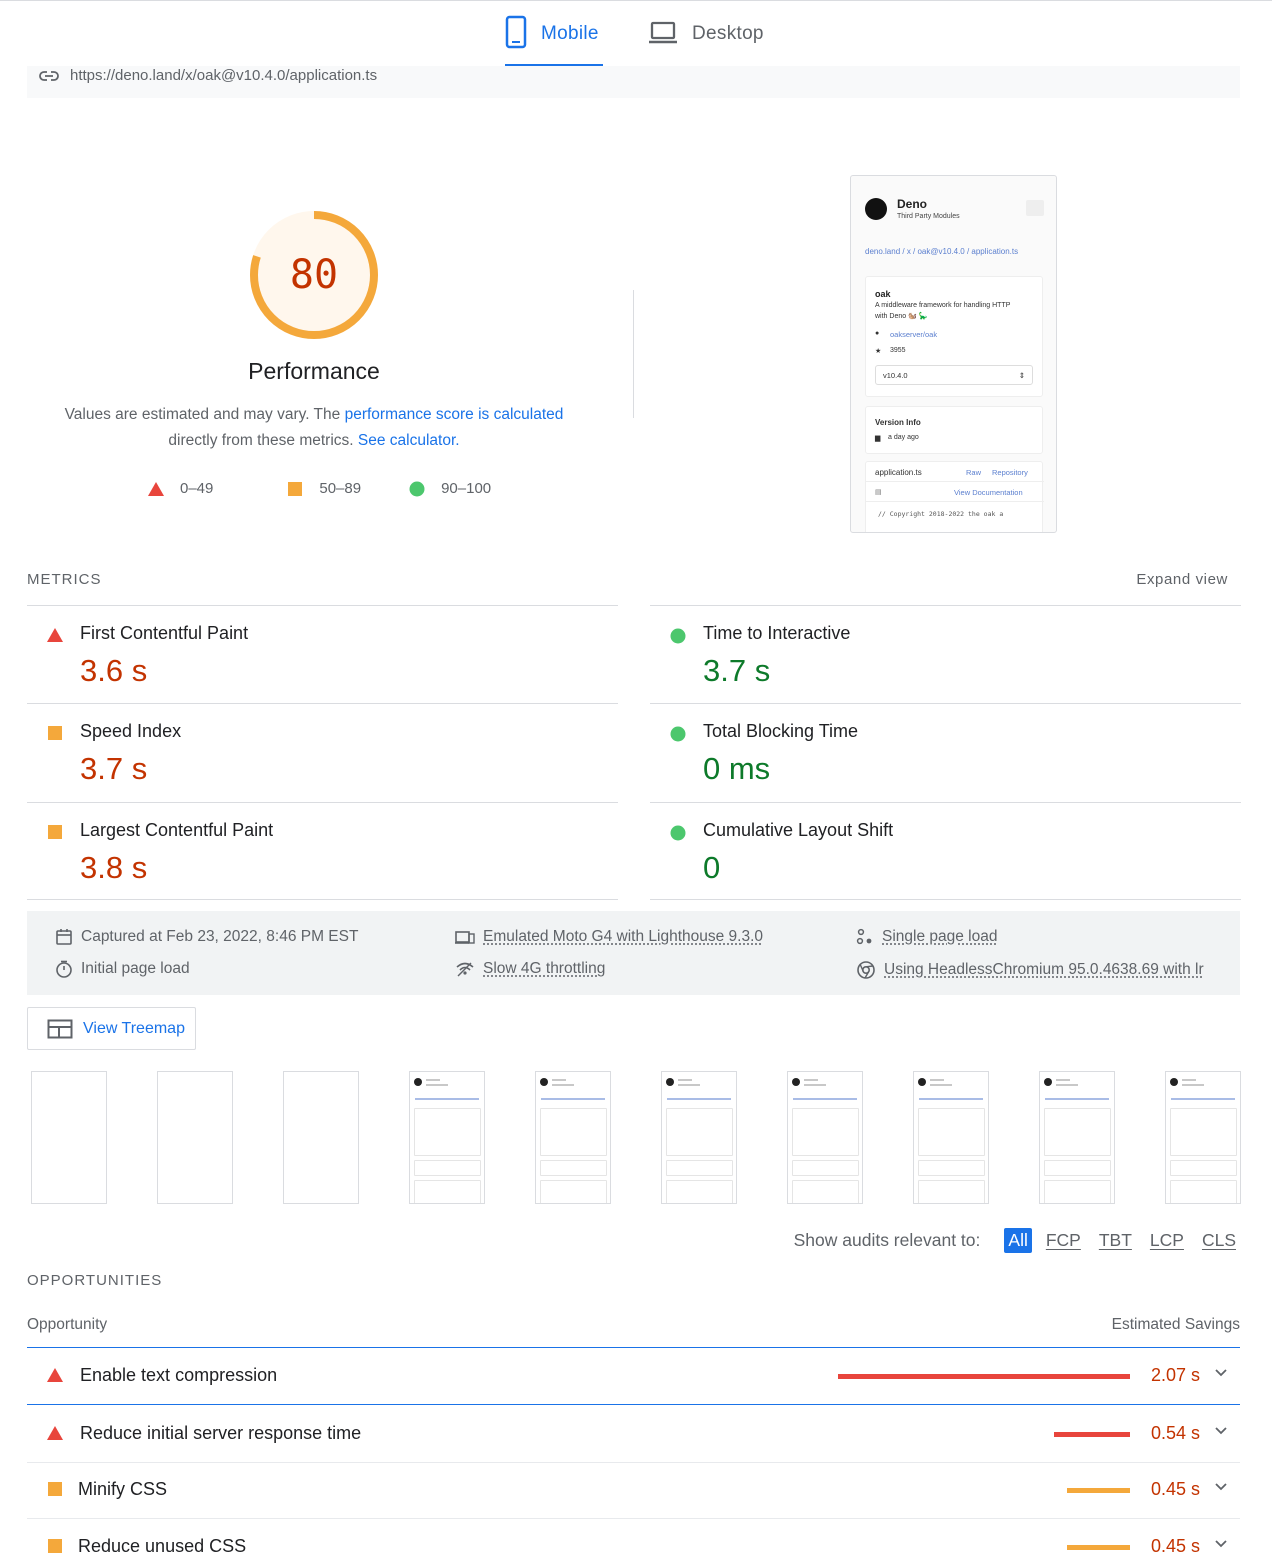 The width and height of the screenshot is (1272, 1556). I want to click on devices-icon, so click(465, 937).